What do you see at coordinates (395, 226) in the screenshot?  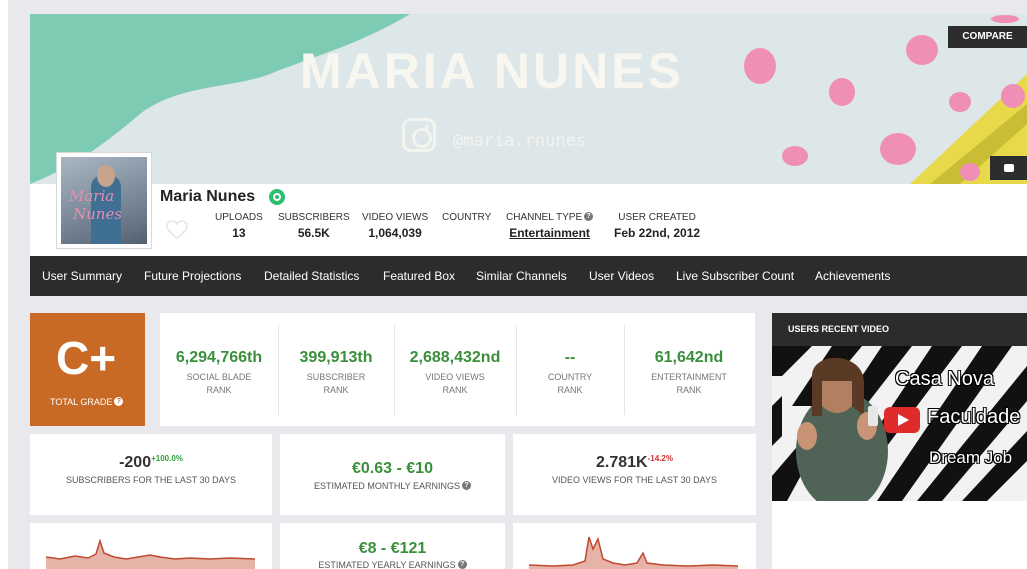 I see `stat-video-views: VIDEO VIEWS 1,064,039` at bounding box center [395, 226].